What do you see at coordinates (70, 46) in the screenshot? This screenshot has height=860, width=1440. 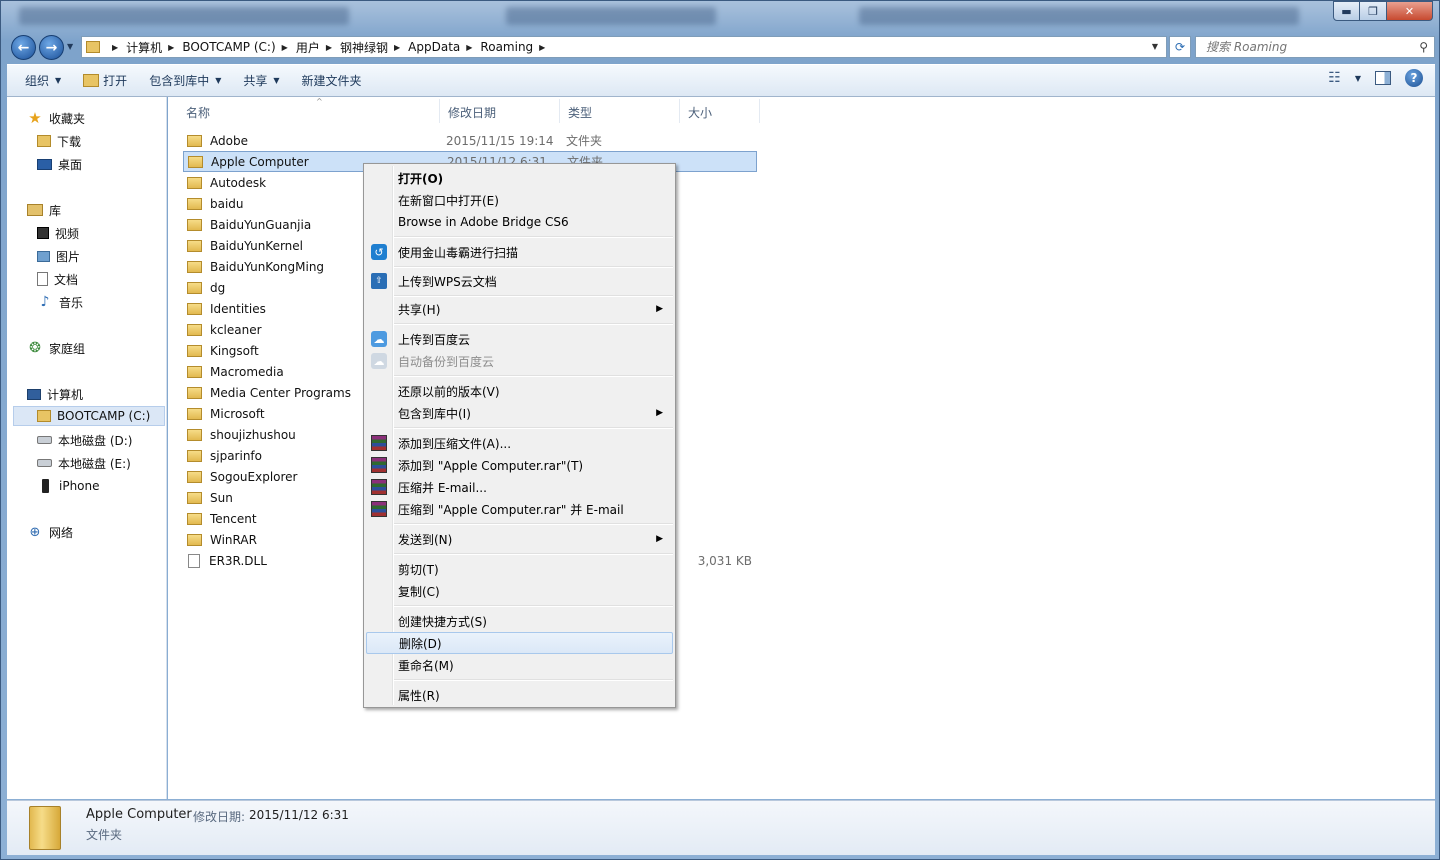 I see `recent-pages-dropdown: ▼` at bounding box center [70, 46].